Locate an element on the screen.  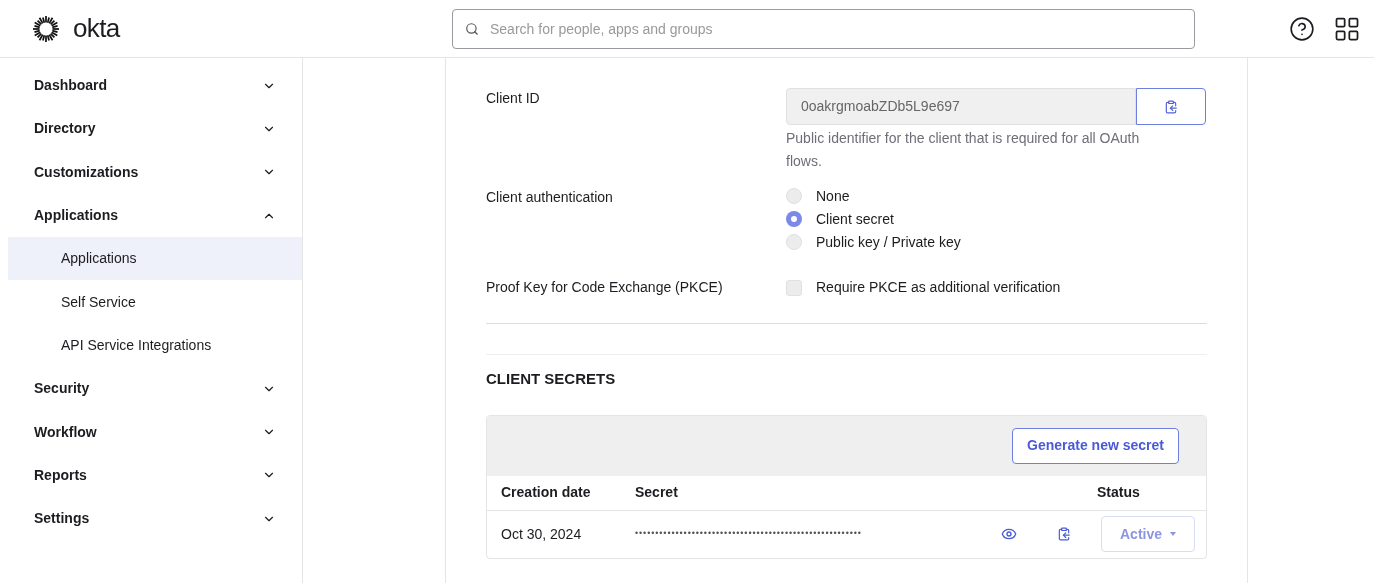
sidebar-subitem: Applications is located at coordinates (155, 259).